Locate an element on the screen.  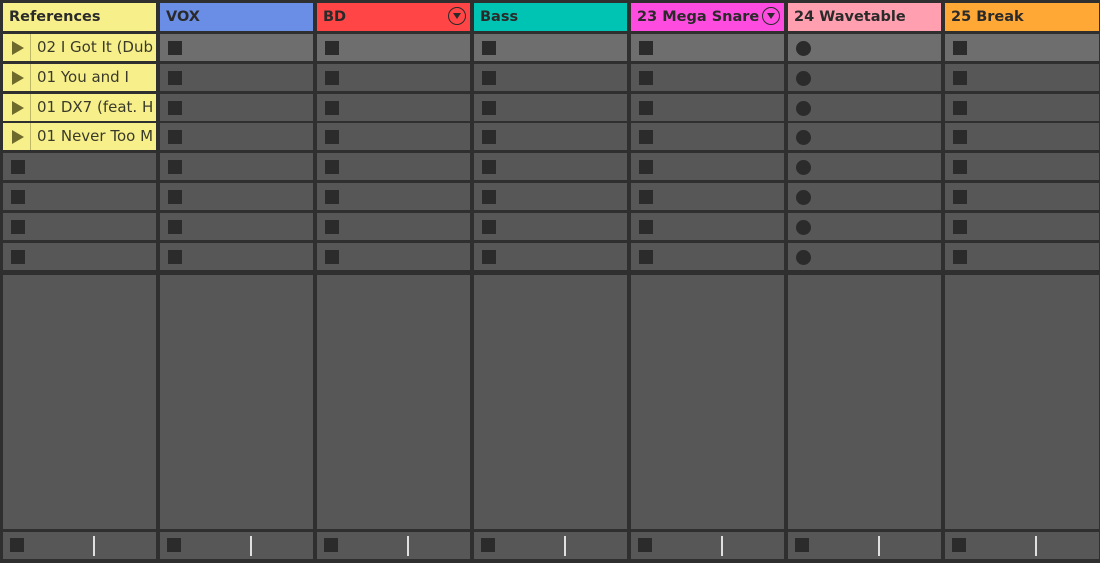
clip-slot: 01 DX7 (feat. H is located at coordinates (79, 107).